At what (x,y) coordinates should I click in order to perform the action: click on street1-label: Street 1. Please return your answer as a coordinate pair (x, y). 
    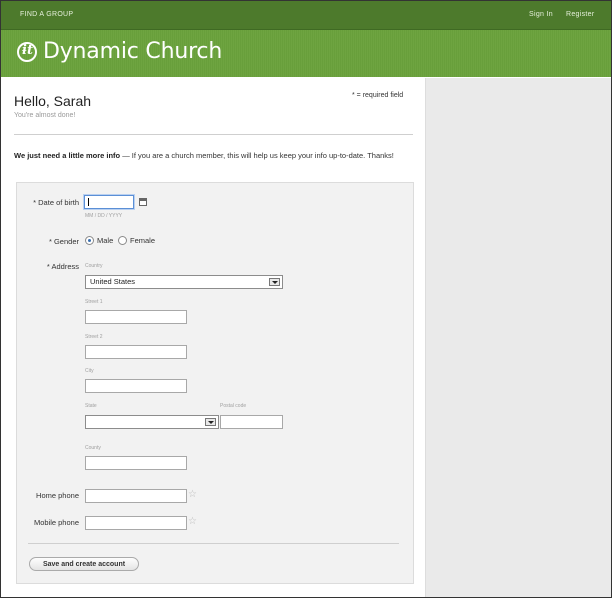
    Looking at the image, I should click on (94, 302).